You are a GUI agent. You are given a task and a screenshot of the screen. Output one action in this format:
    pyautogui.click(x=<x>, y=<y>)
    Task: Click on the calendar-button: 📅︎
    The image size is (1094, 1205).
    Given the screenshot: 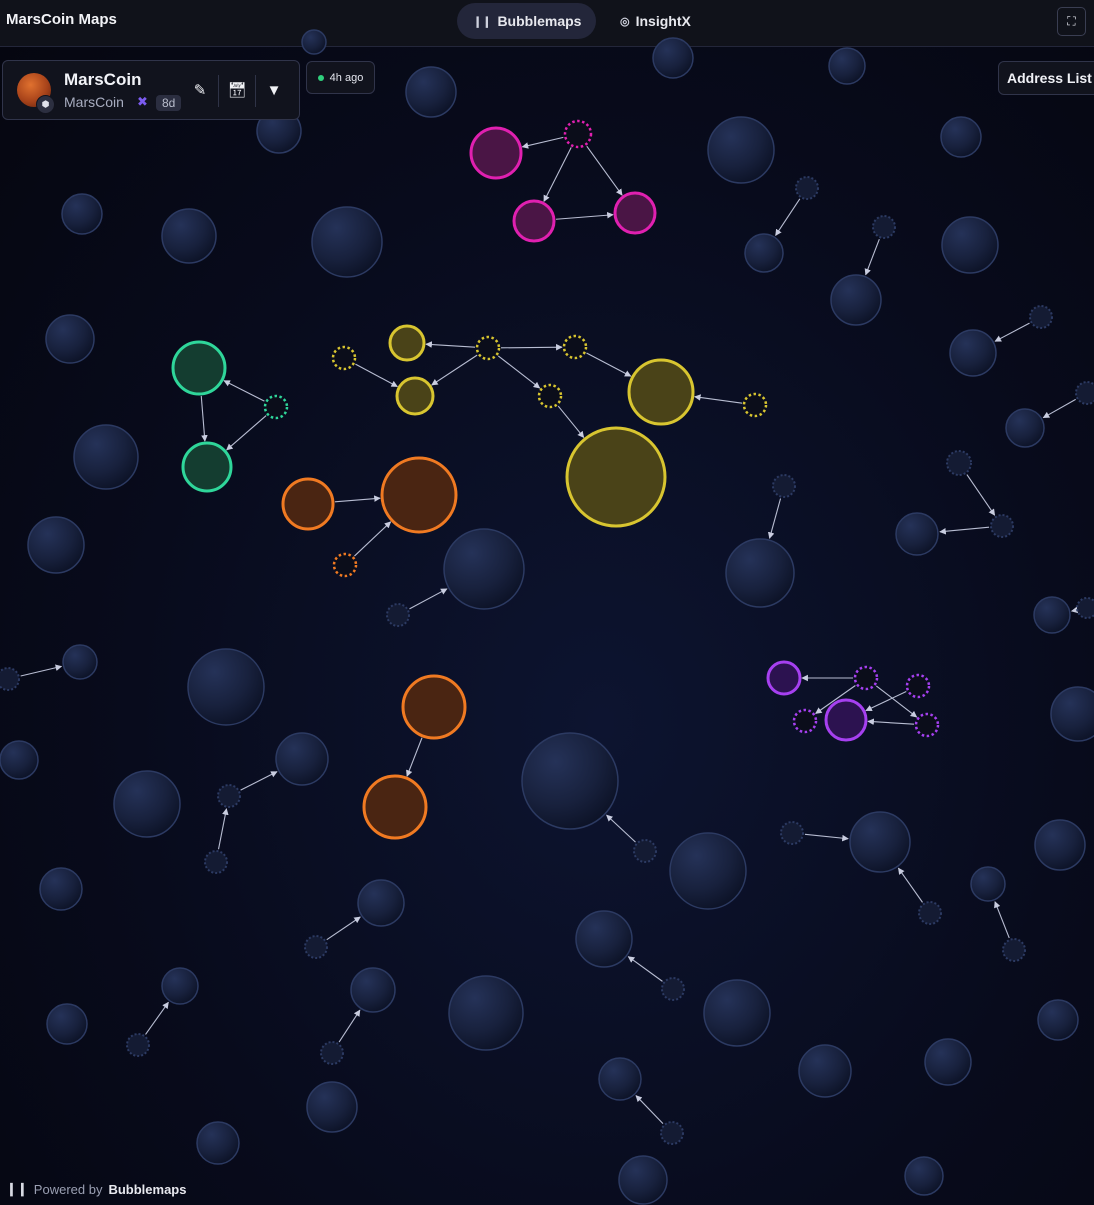 What is the action you would take?
    pyautogui.click(x=237, y=90)
    